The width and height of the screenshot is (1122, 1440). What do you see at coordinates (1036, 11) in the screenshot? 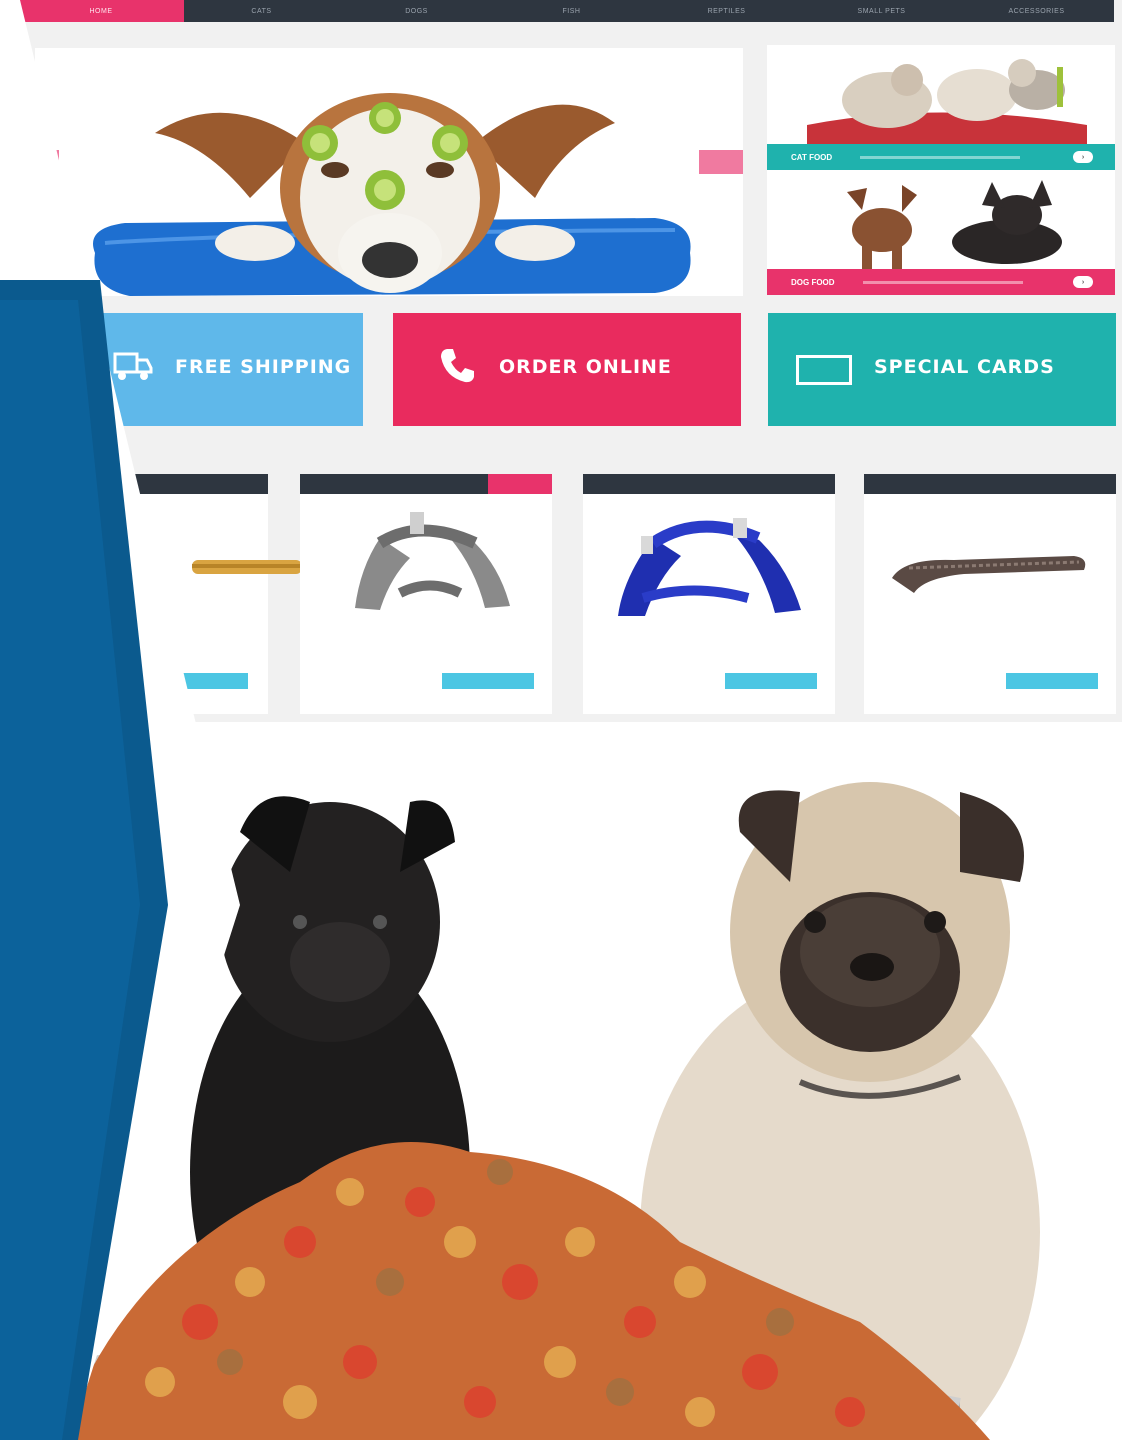
I see `nav-item-accessories: Accessories` at bounding box center [1036, 11].